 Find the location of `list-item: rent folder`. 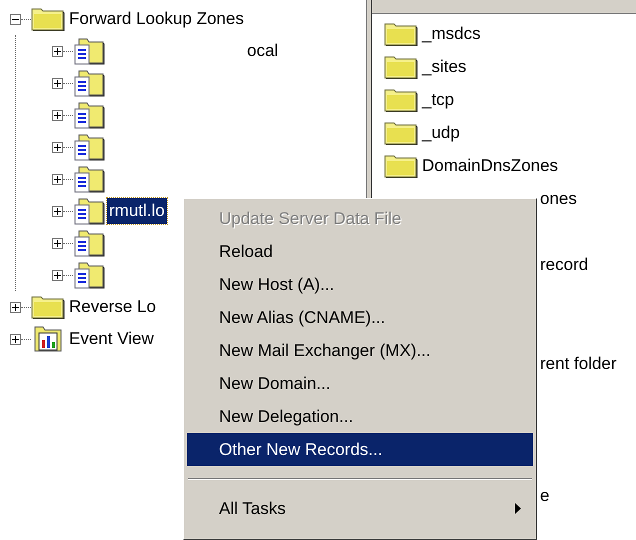

list-item: rent folder is located at coordinates (578, 363).